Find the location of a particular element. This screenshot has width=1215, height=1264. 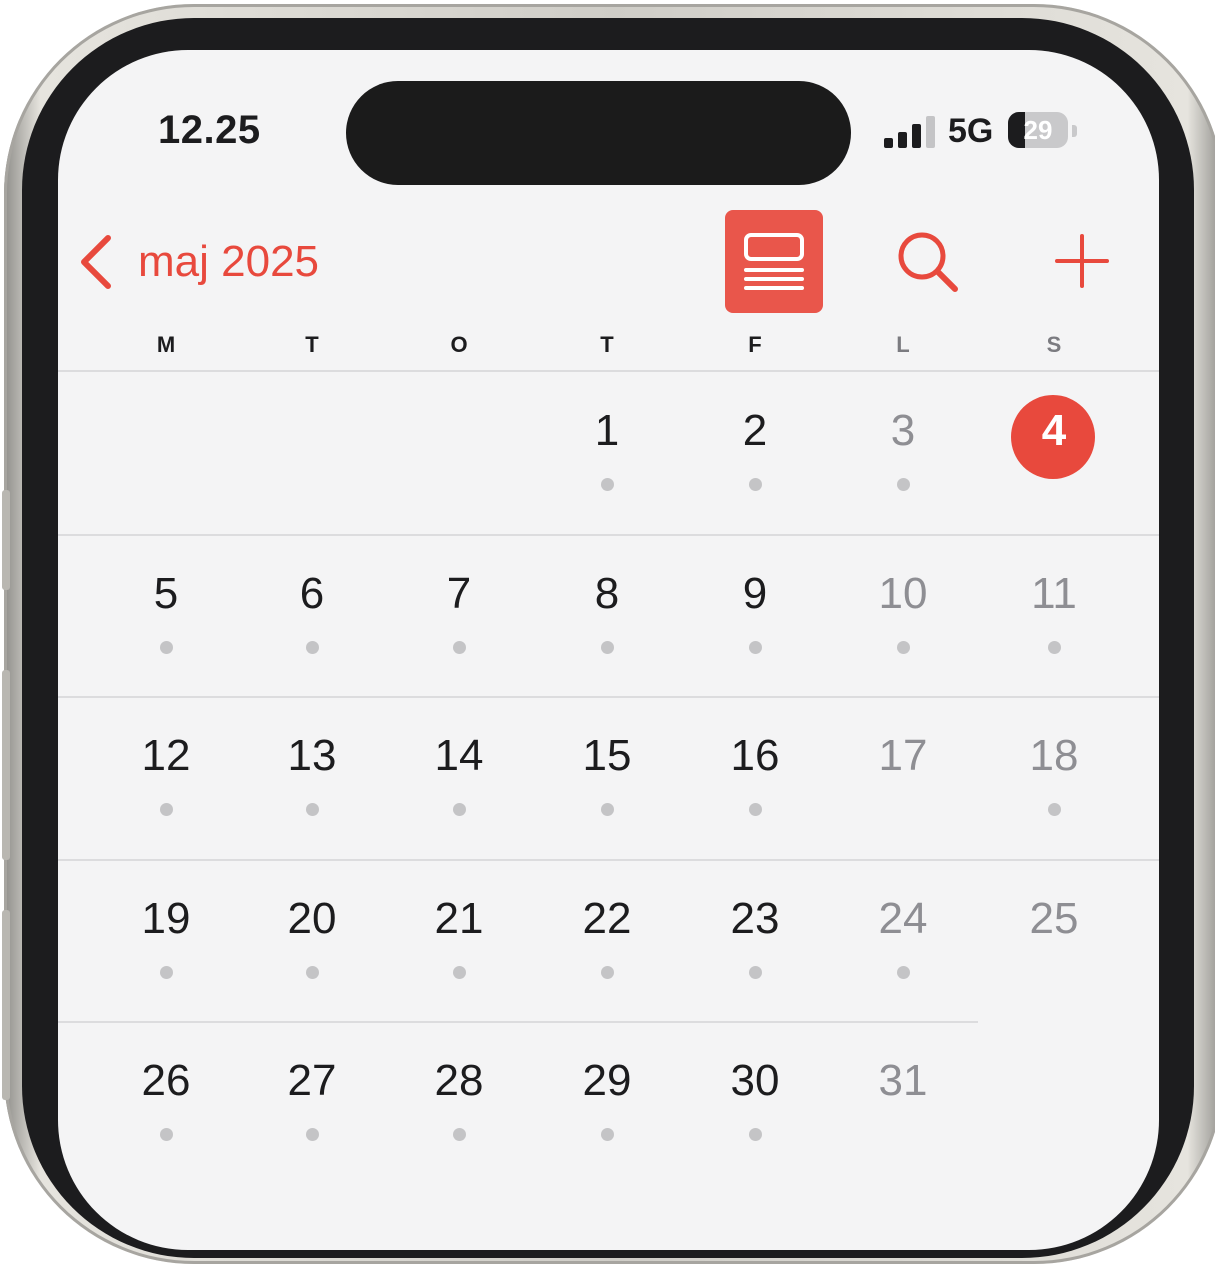

day-number: 25 is located at coordinates (1054, 918).